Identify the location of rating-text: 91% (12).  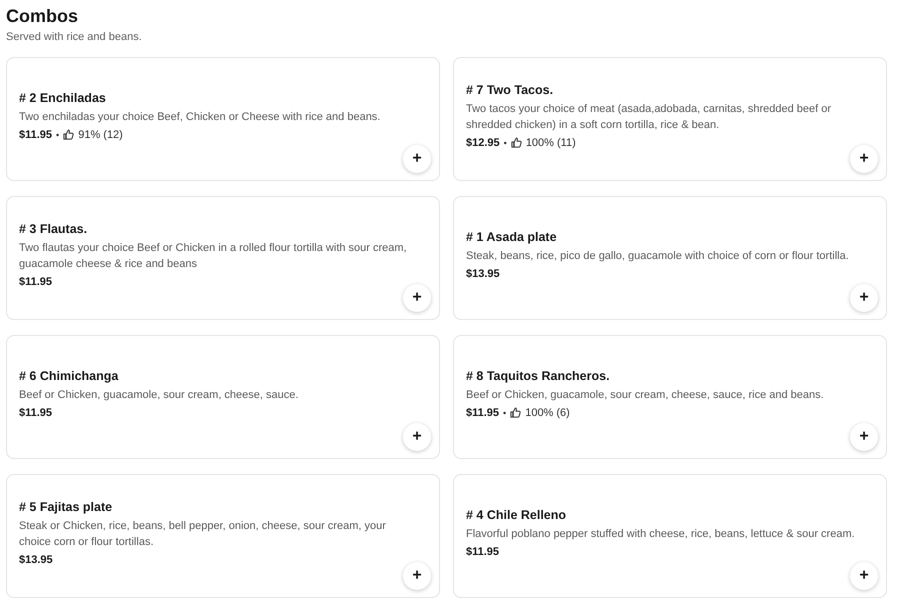
(100, 135).